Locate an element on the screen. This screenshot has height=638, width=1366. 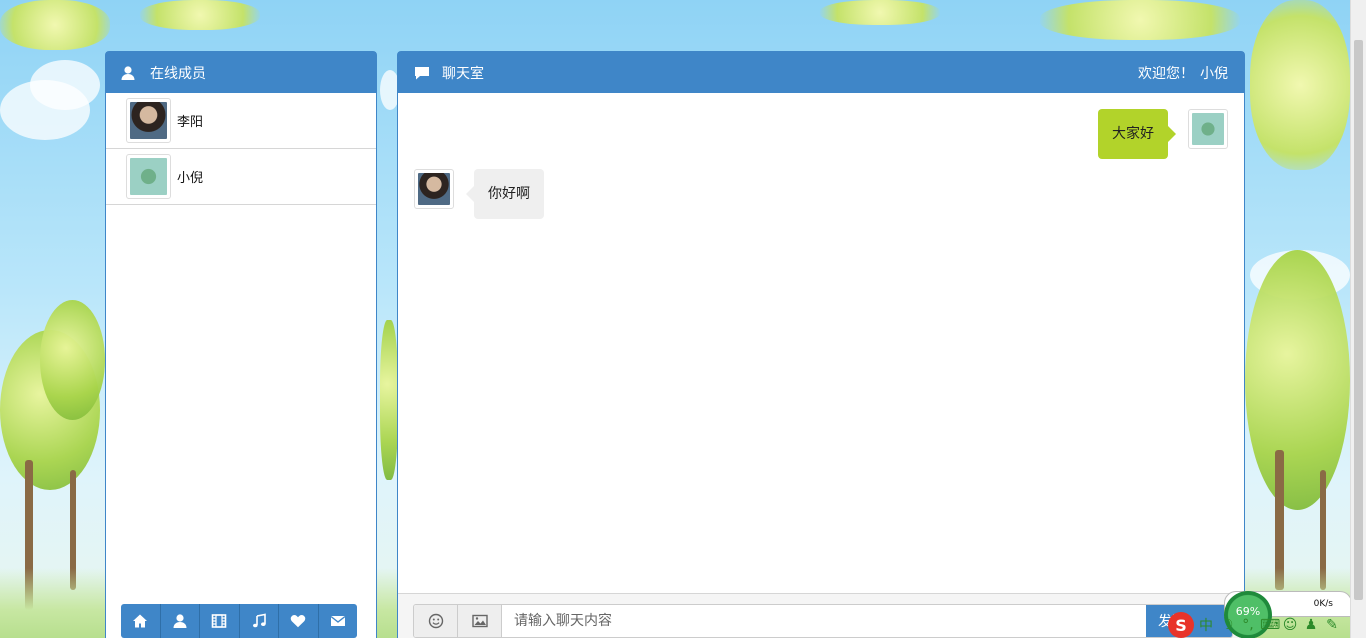
wrench-icon: ✎ is located at coordinates (1332, 625).